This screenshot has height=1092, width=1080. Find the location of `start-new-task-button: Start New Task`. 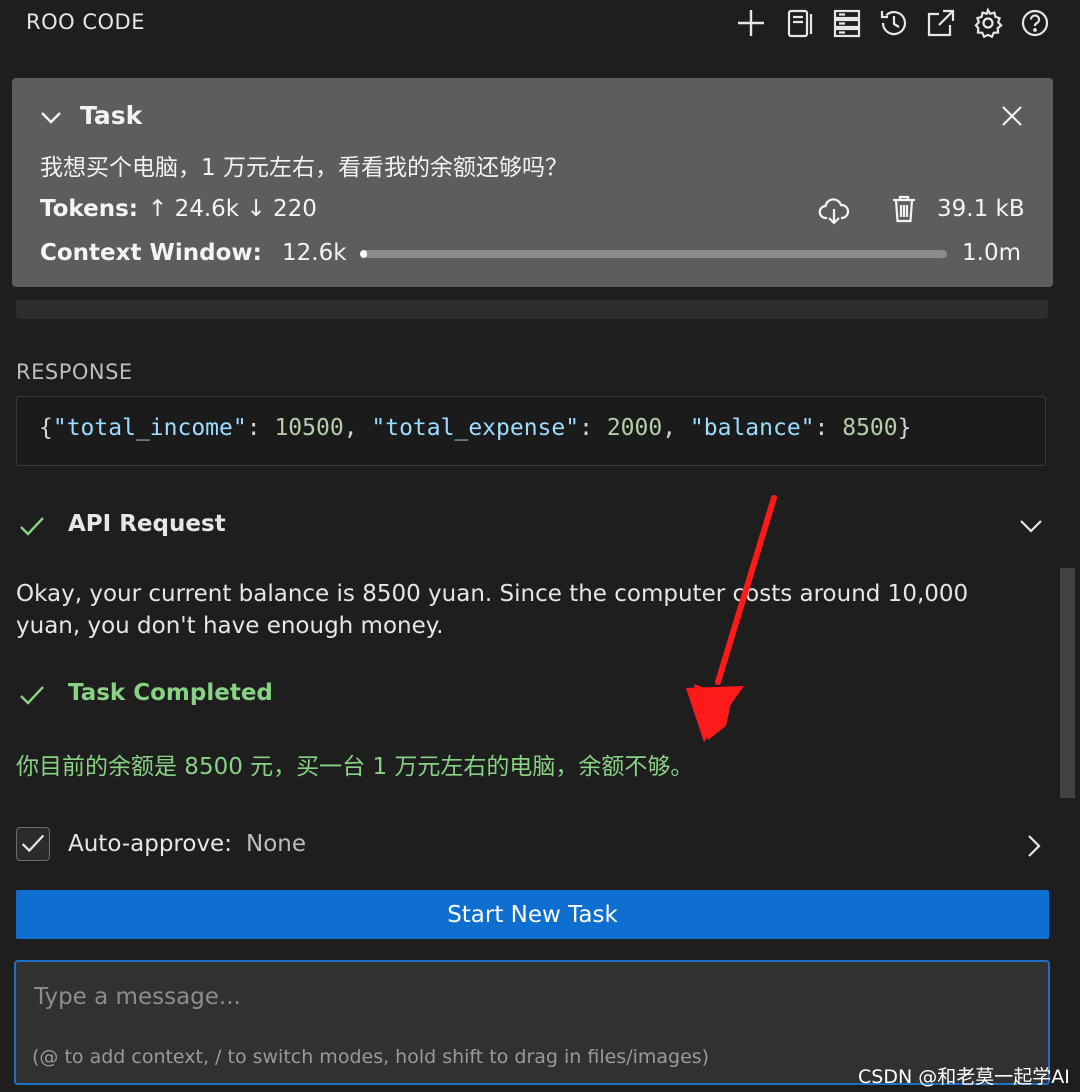

start-new-task-button: Start New Task is located at coordinates (532, 914).